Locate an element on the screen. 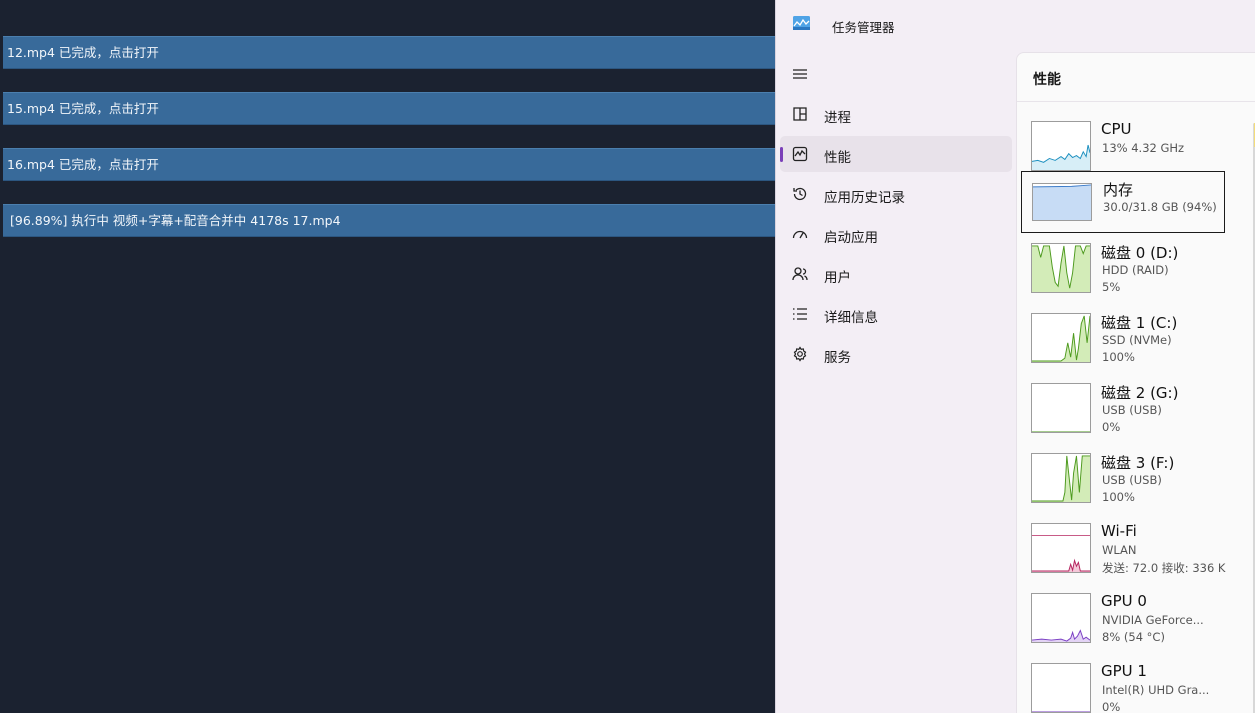 The height and width of the screenshot is (713, 1255). task-item-running: [96.89%] 执行中 视频+字幕+配音合并中 4178s 17.mp4 is located at coordinates (393, 220).